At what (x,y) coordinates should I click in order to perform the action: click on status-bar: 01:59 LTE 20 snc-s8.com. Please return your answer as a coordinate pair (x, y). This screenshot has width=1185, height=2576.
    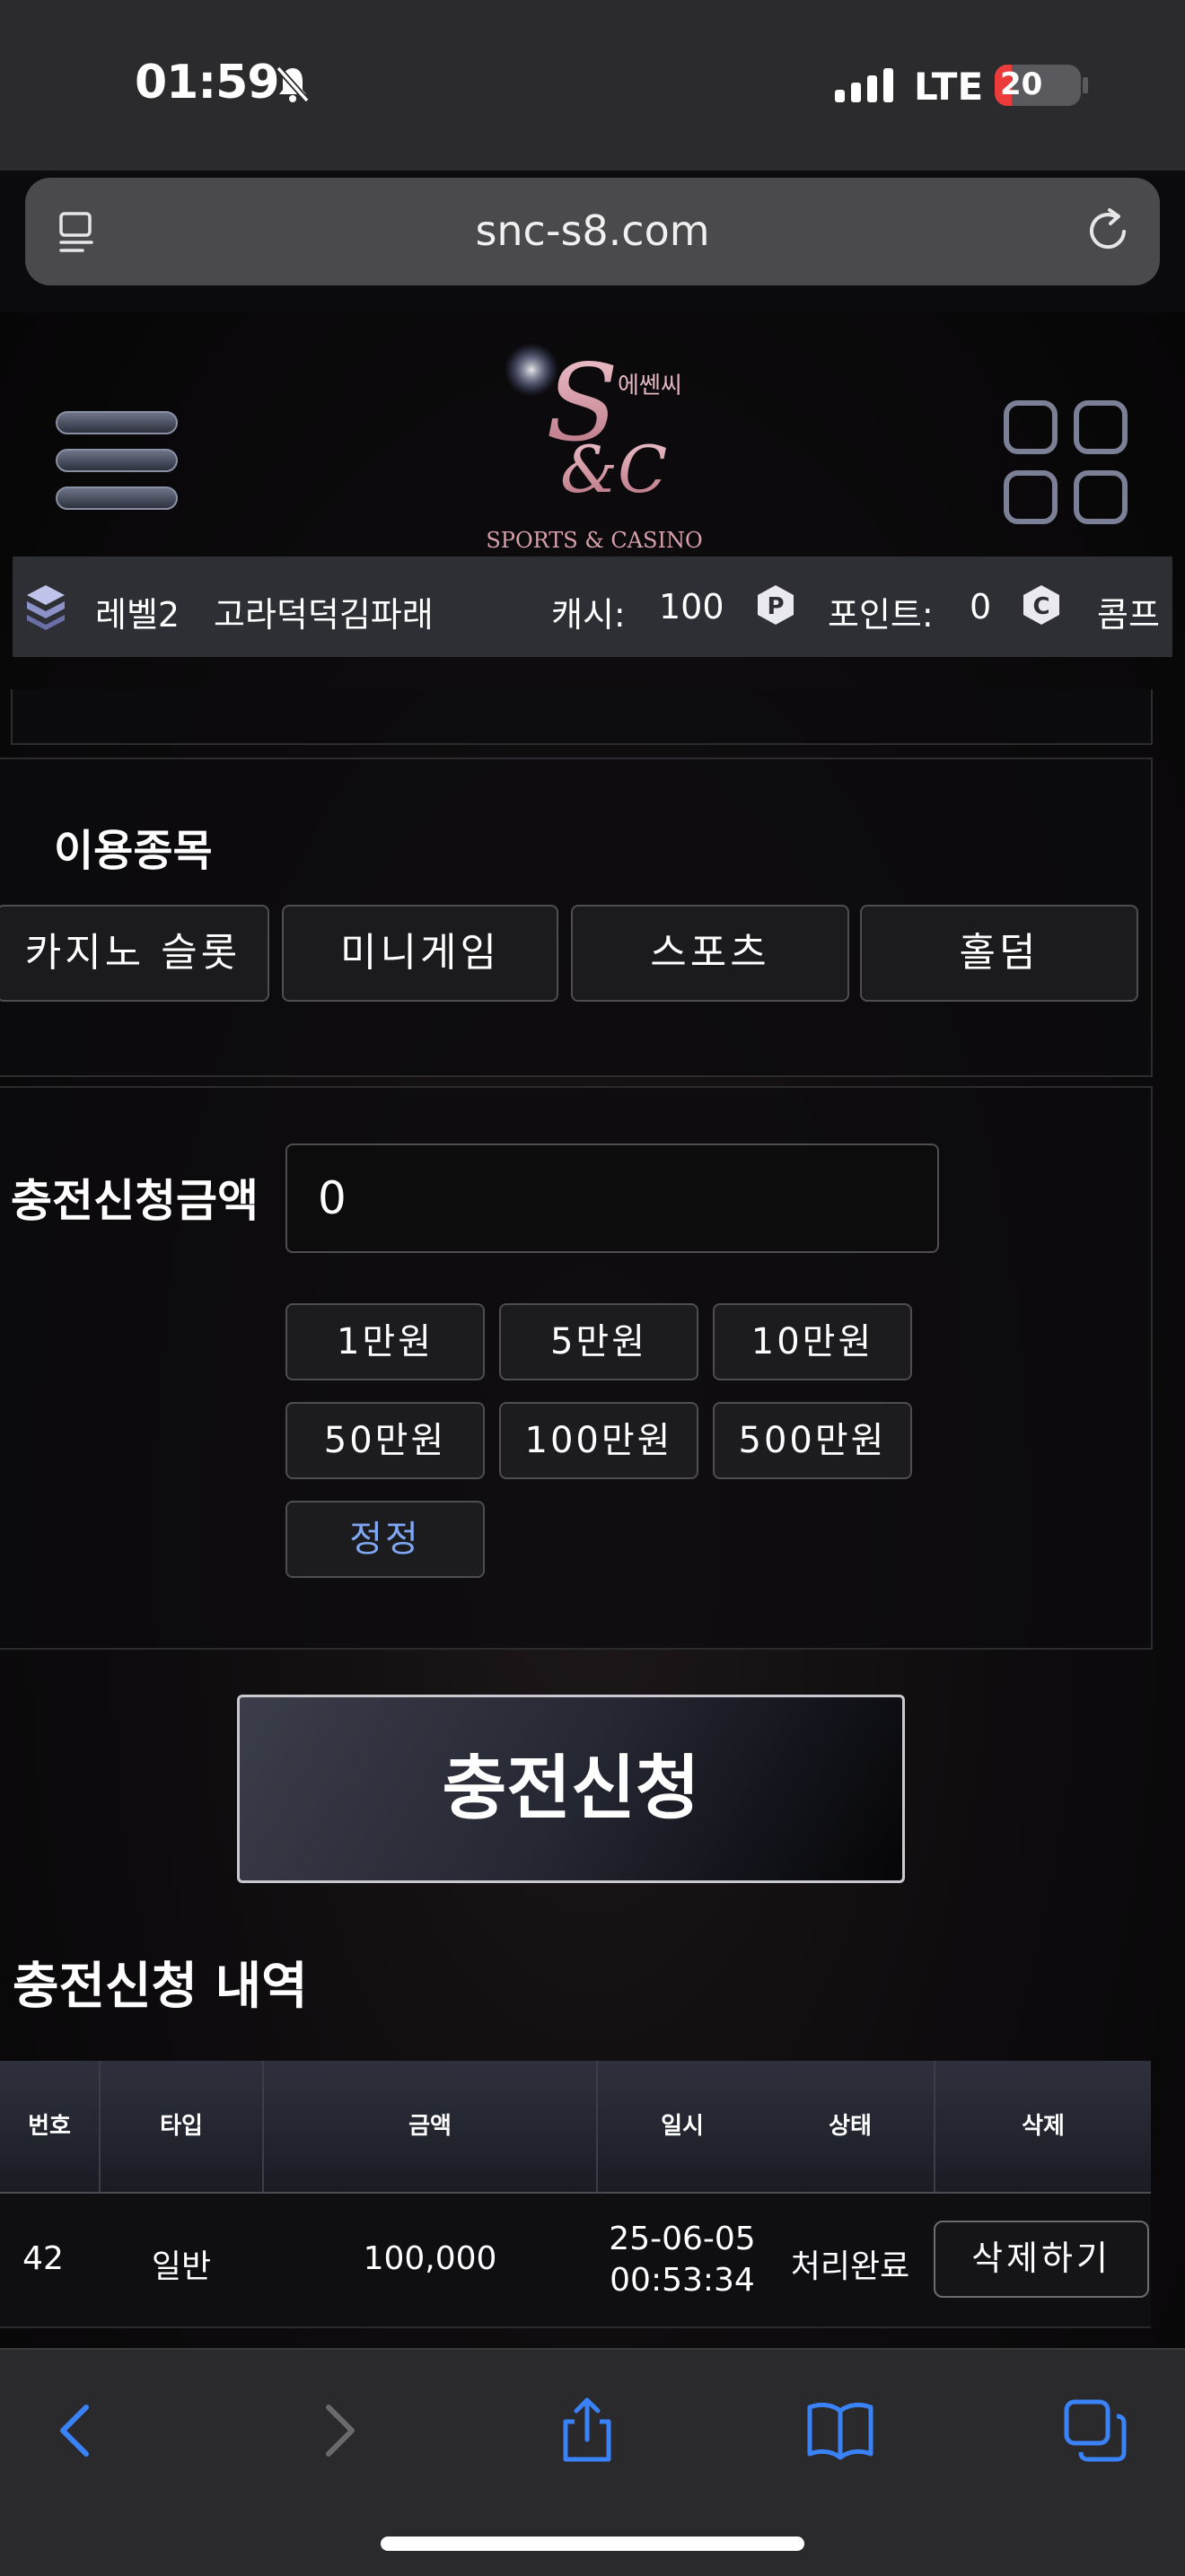
    Looking at the image, I should click on (592, 142).